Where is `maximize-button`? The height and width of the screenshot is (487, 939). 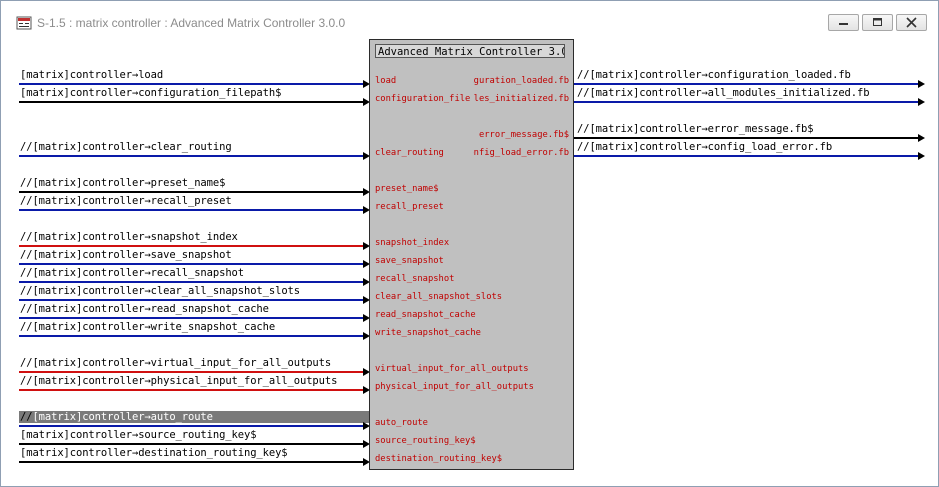
maximize-button is located at coordinates (877, 22).